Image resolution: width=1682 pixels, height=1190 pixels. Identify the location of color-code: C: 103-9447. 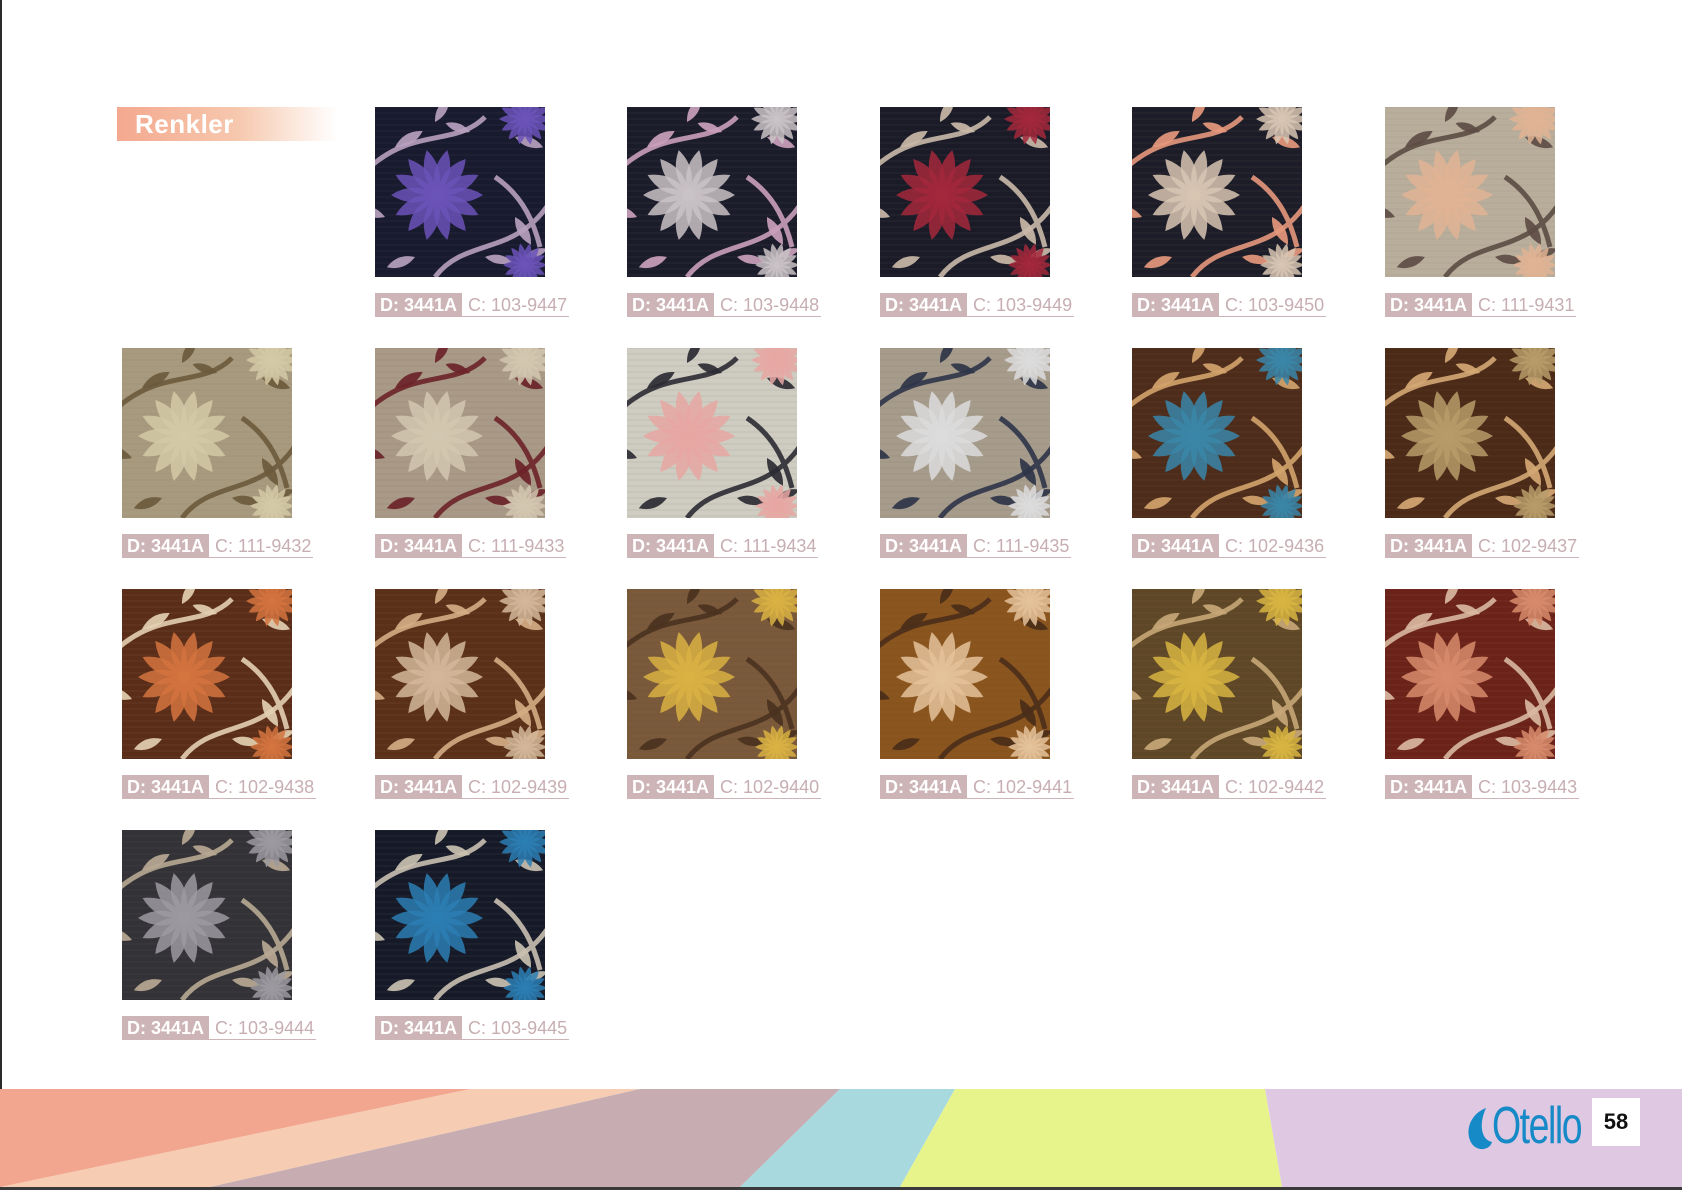
(516, 305).